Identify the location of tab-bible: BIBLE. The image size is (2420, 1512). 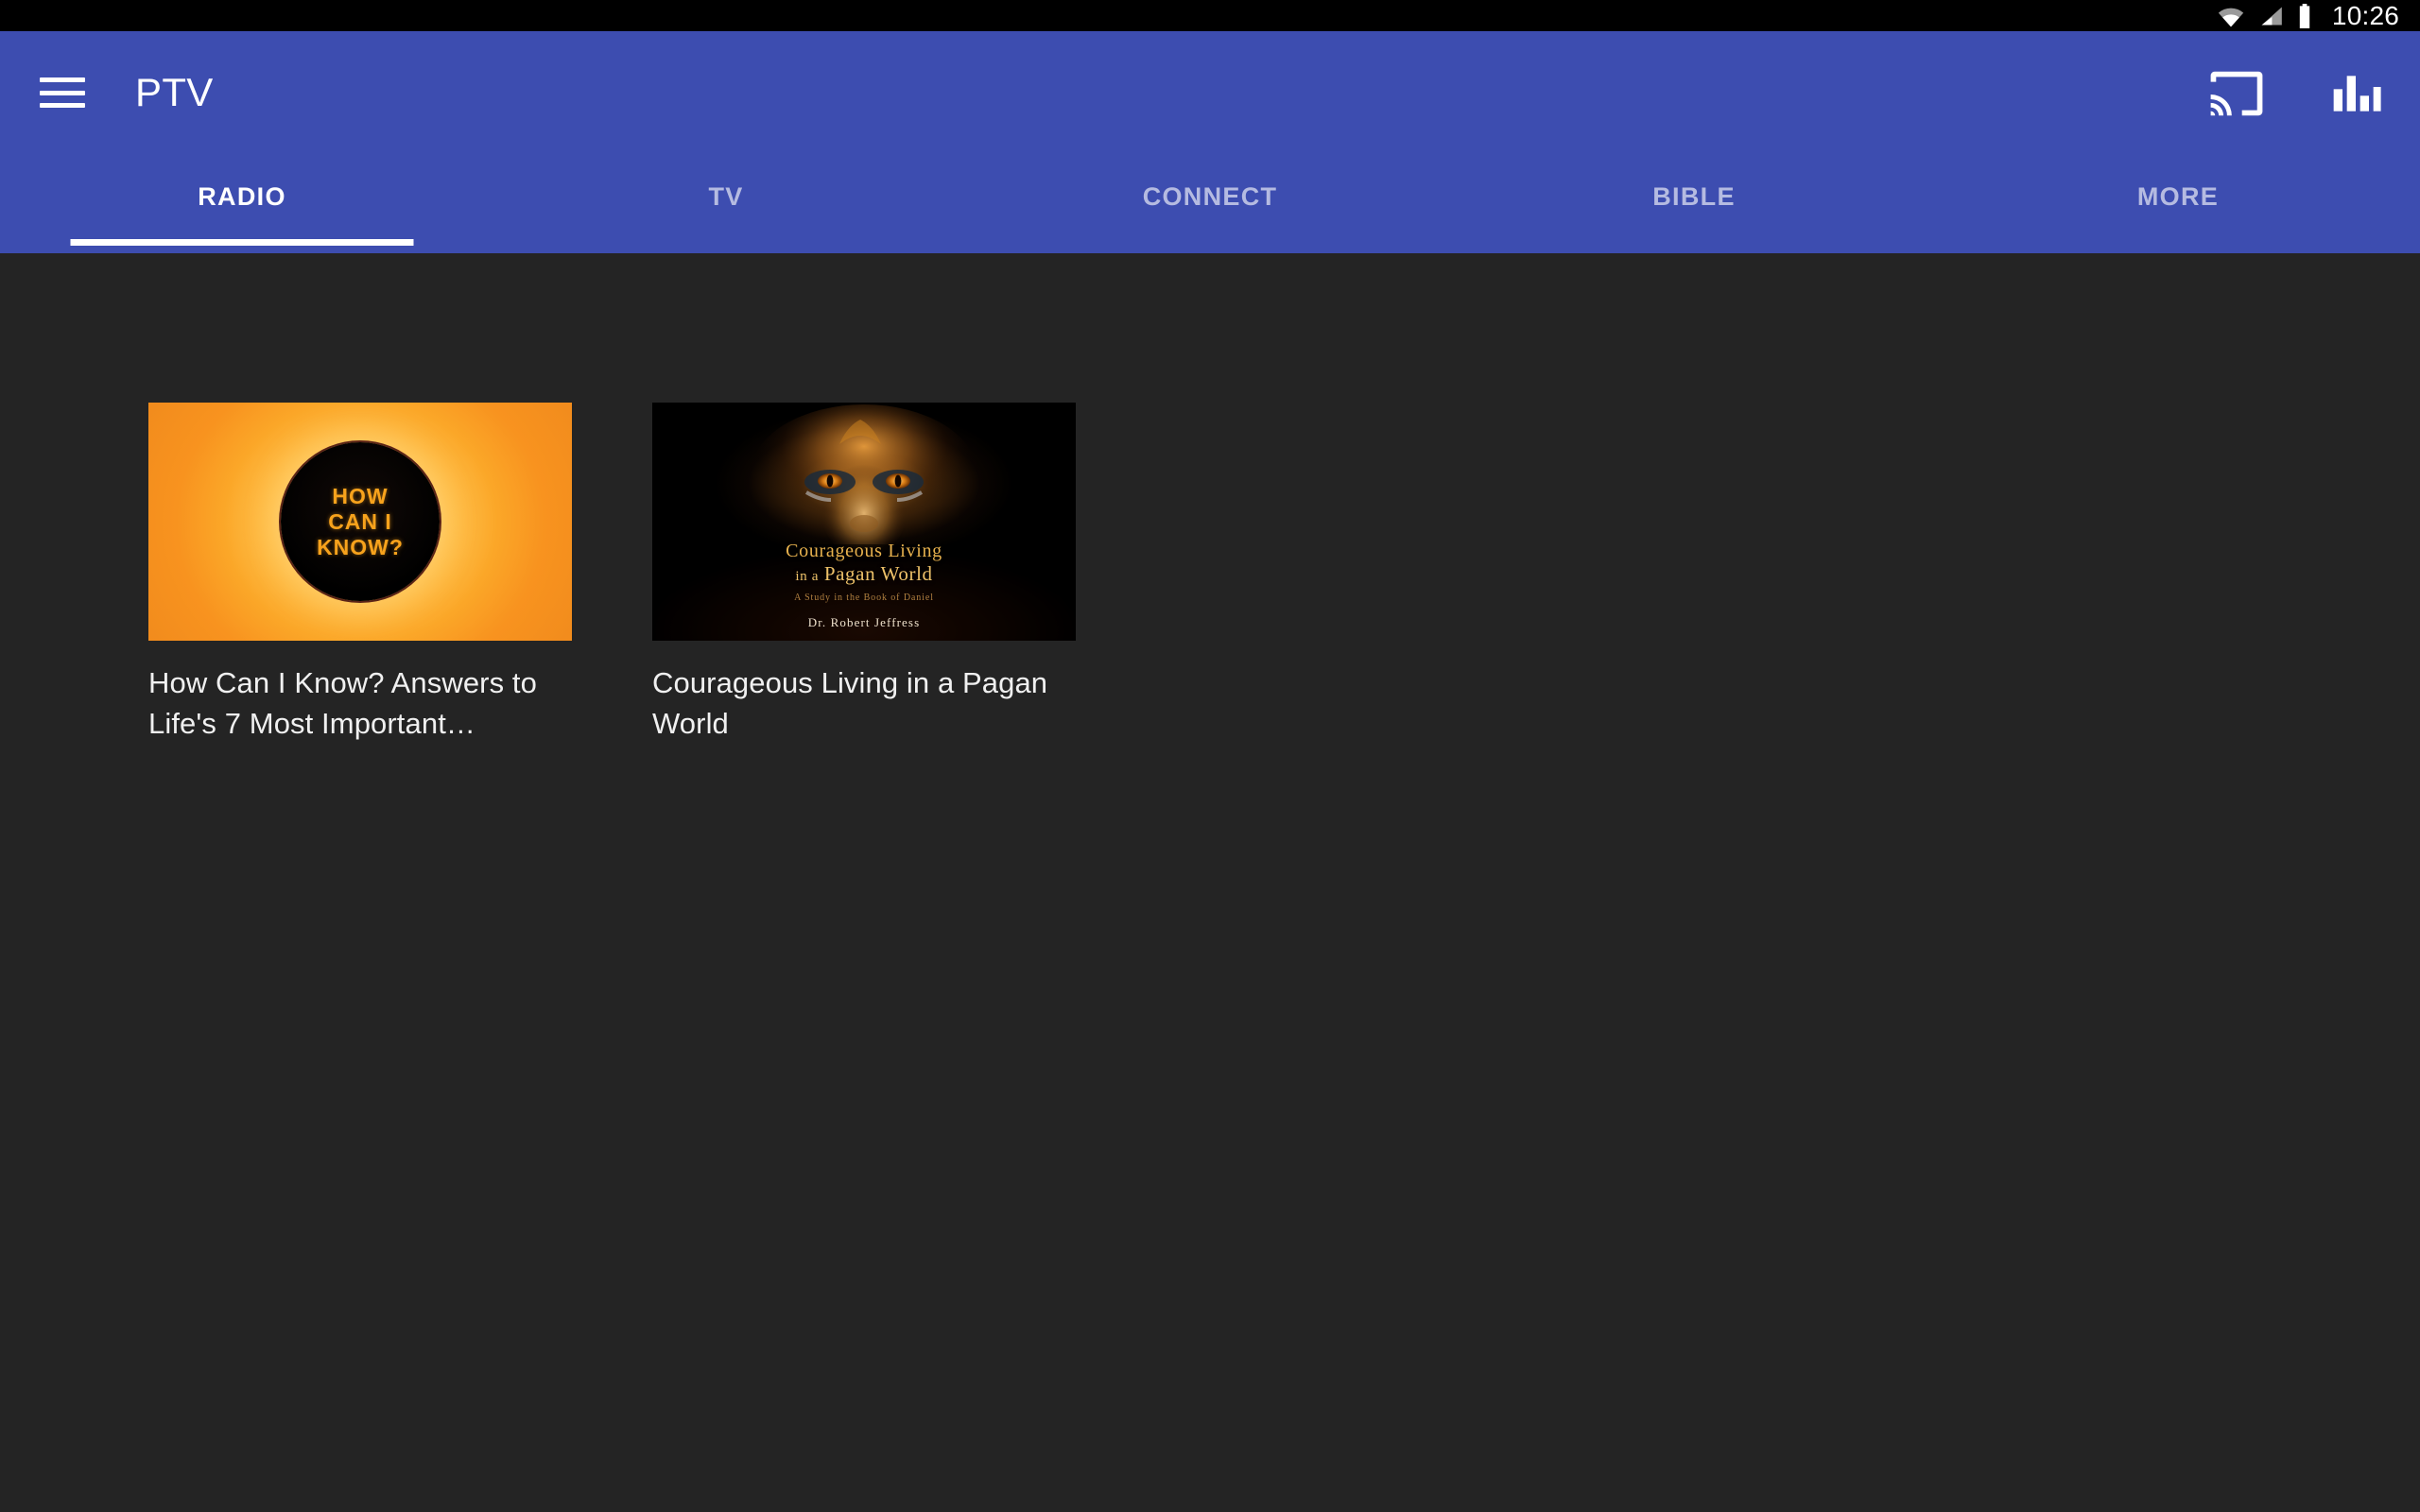
(1694, 203).